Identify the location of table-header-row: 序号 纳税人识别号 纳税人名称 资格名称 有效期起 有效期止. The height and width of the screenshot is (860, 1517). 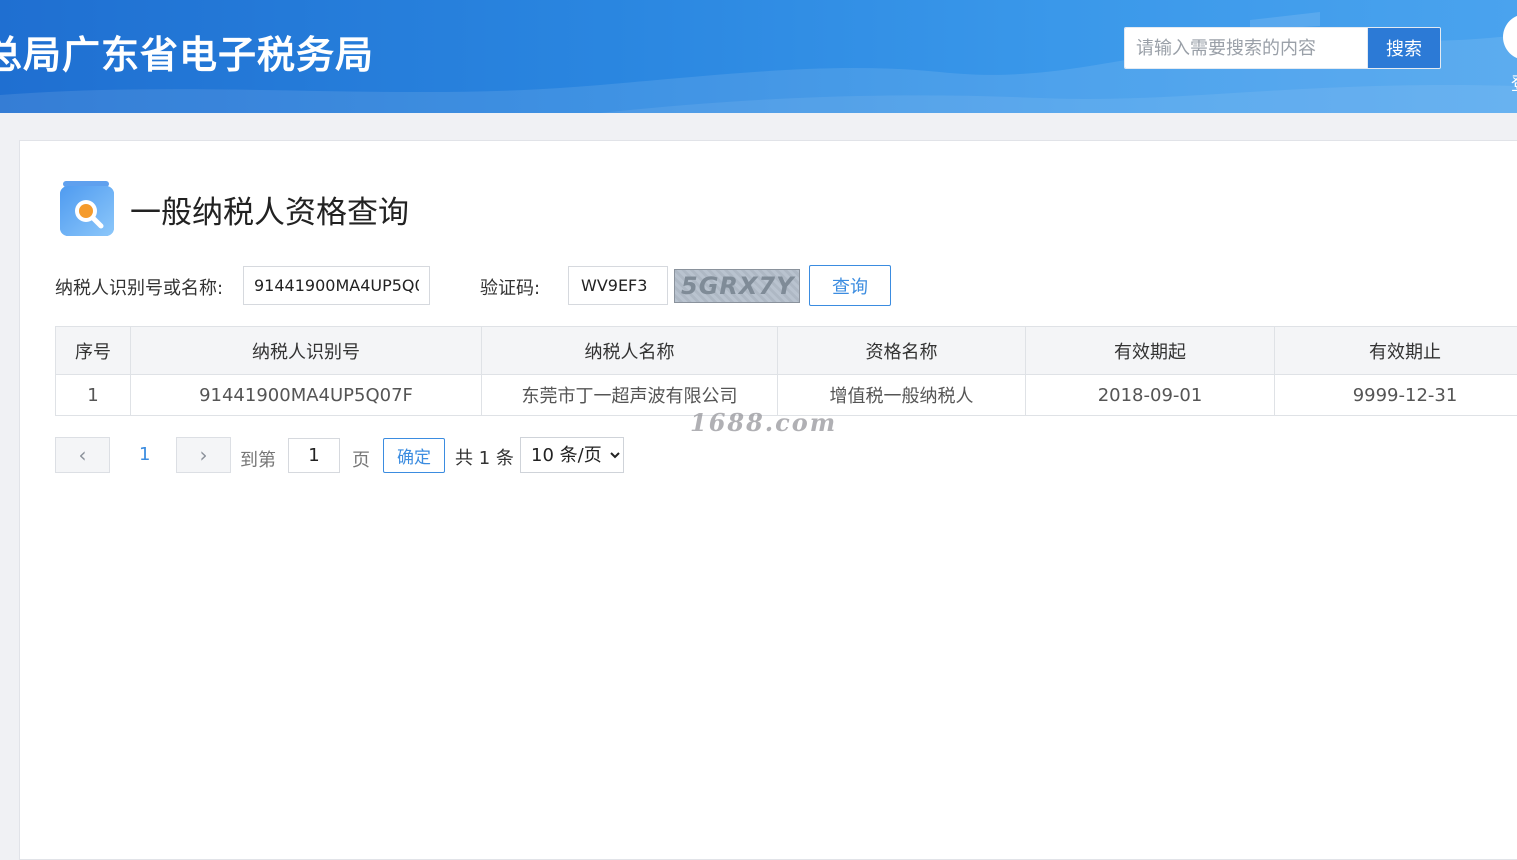
(786, 351).